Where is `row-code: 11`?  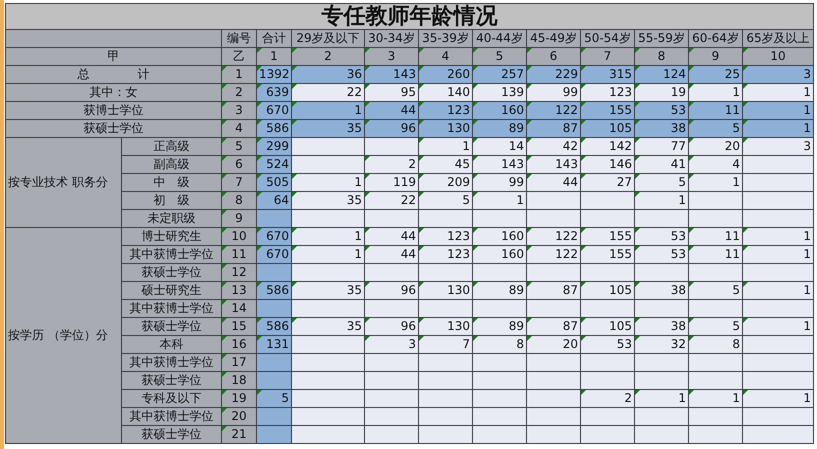
row-code: 11 is located at coordinates (239, 255).